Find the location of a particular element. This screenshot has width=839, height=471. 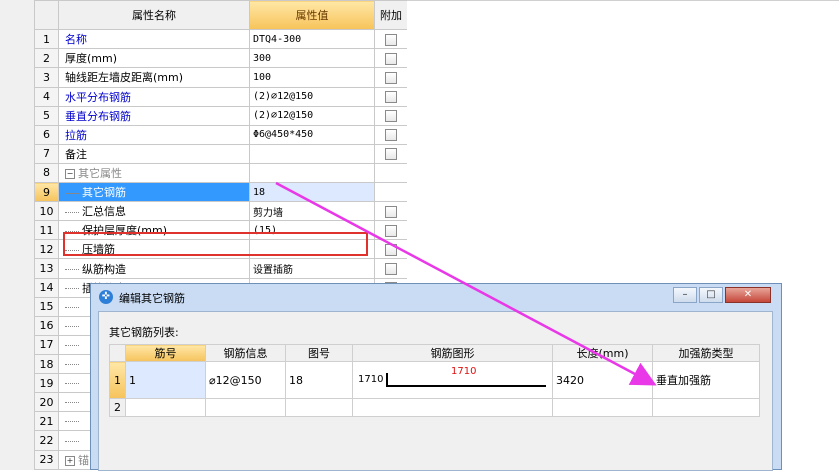

row-number: 4 is located at coordinates (46, 96).